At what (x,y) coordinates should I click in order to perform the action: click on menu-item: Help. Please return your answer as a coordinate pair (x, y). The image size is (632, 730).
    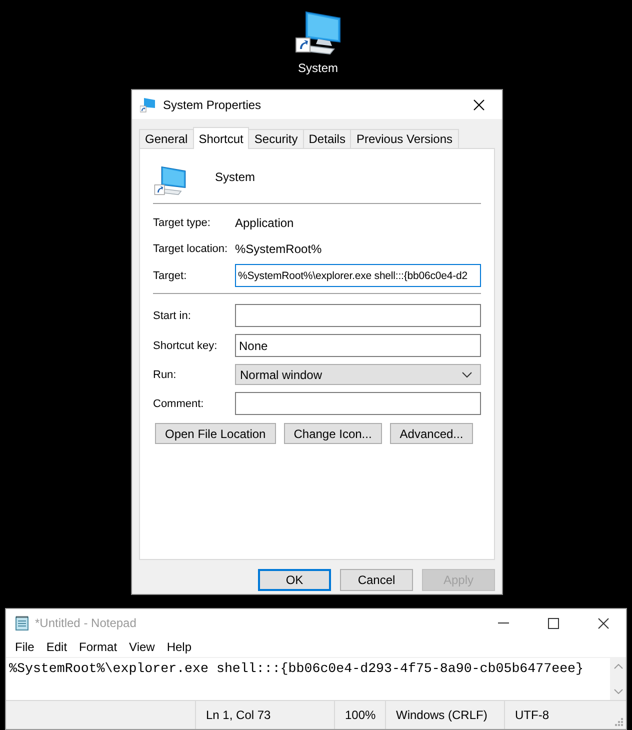
    Looking at the image, I should click on (179, 647).